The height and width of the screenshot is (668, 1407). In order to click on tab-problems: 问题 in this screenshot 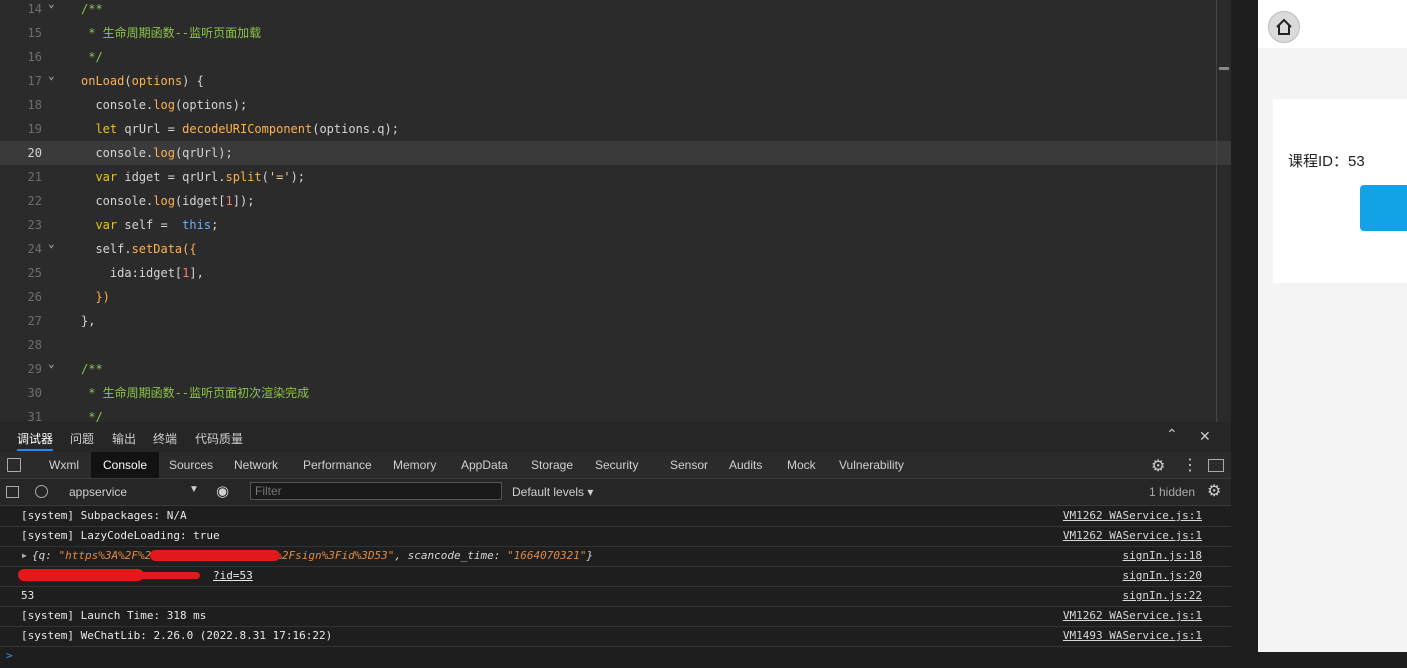, I will do `click(82, 438)`.